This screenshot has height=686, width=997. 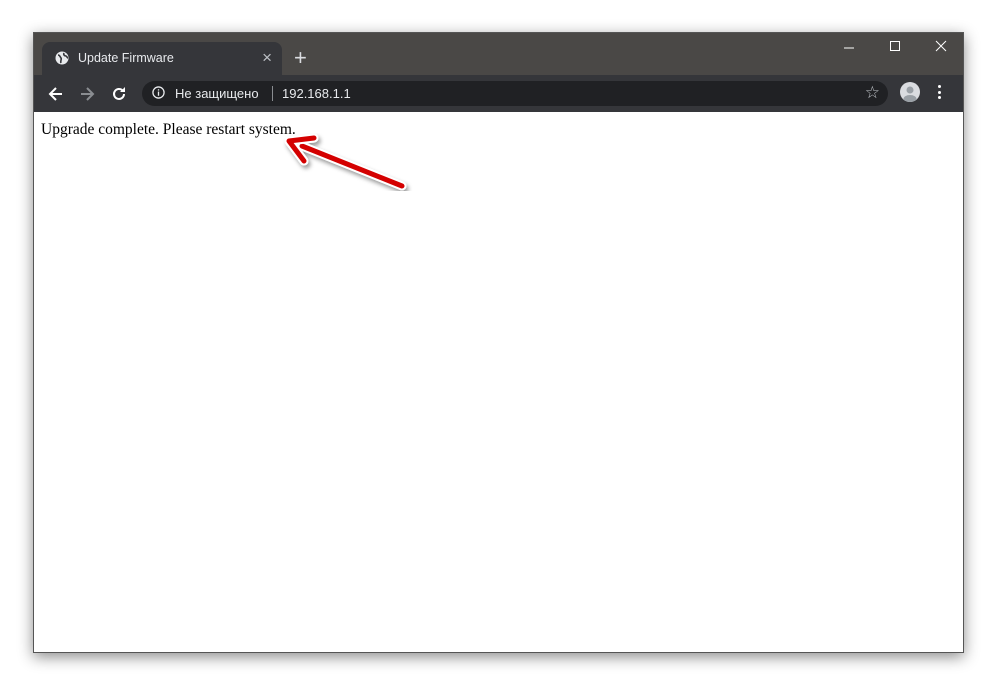 I want to click on tab-update-firmware: Update Firmware ×, so click(x=162, y=58).